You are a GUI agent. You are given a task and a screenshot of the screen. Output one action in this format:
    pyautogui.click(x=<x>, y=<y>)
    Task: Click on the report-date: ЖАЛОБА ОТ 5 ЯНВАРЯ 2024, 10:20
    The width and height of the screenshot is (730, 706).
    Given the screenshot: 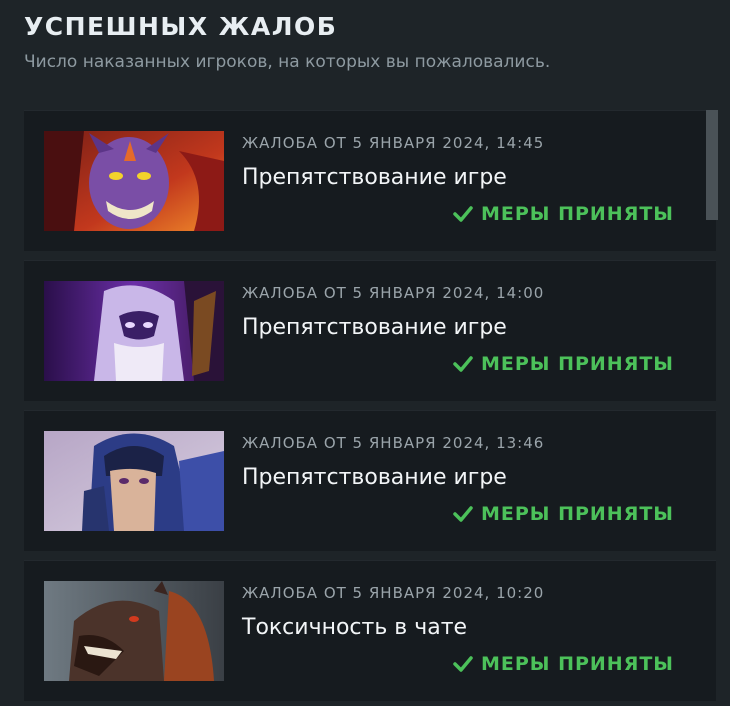 What is the action you would take?
    pyautogui.click(x=393, y=593)
    